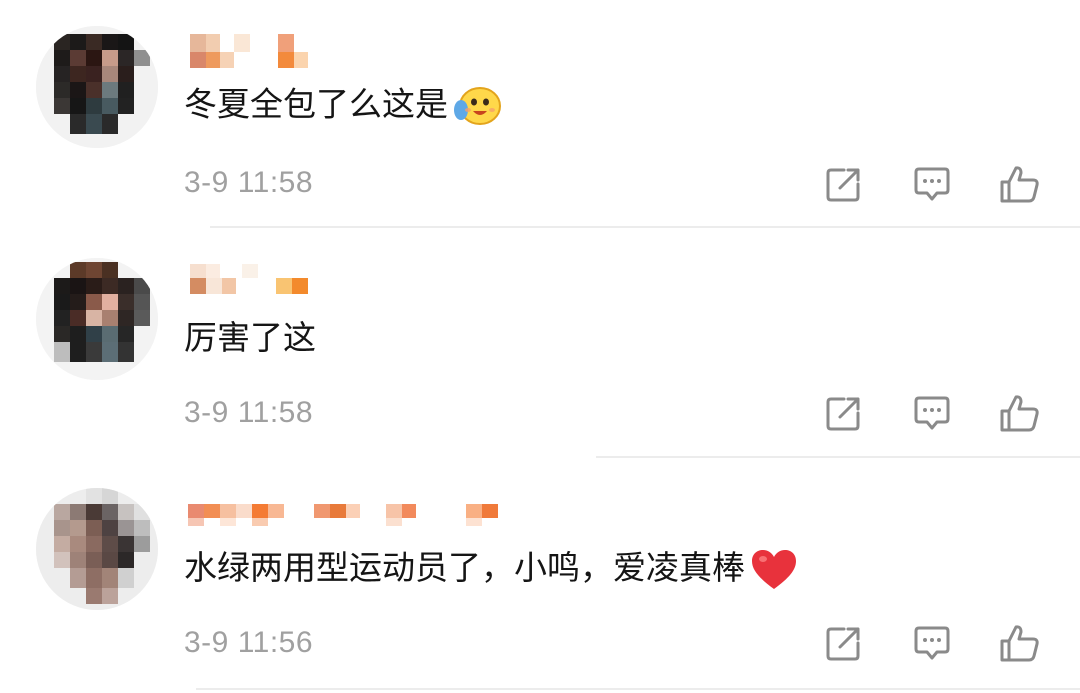 The height and width of the screenshot is (693, 1080). I want to click on comment-time: 3-9 11:56, so click(249, 642).